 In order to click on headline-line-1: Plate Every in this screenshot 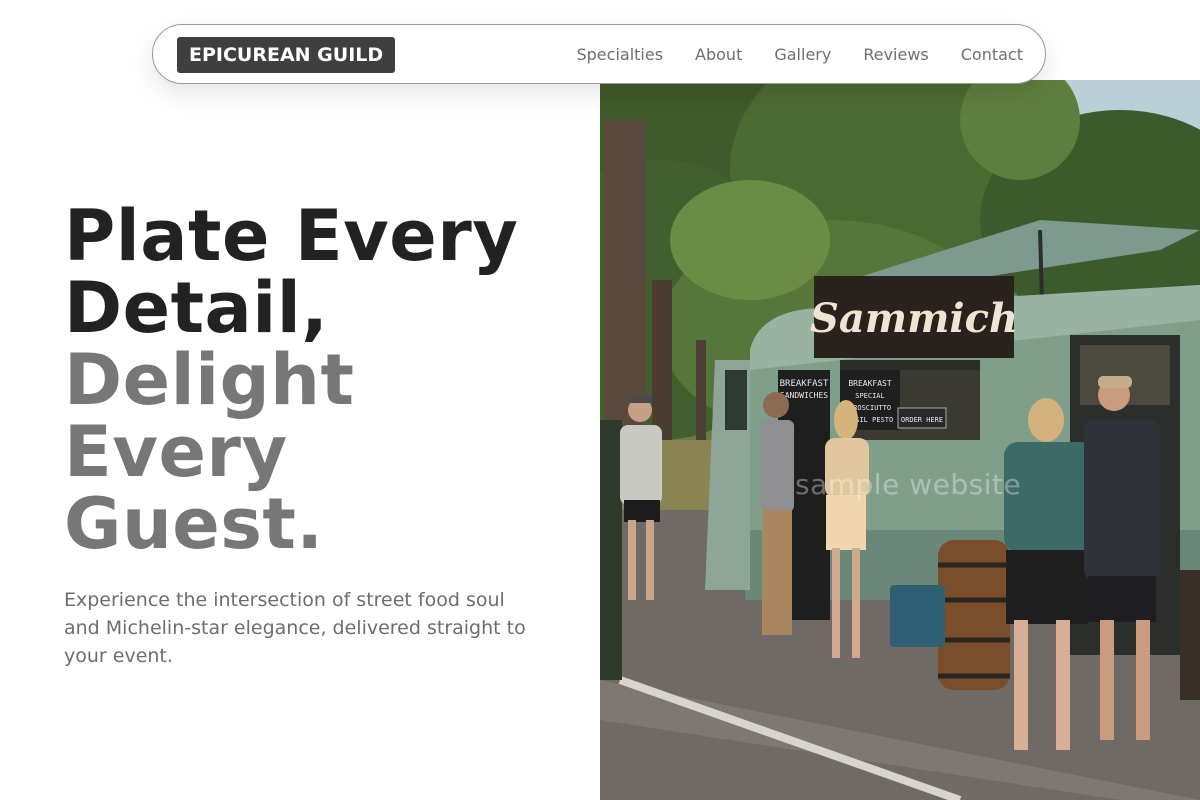, I will do `click(291, 236)`.